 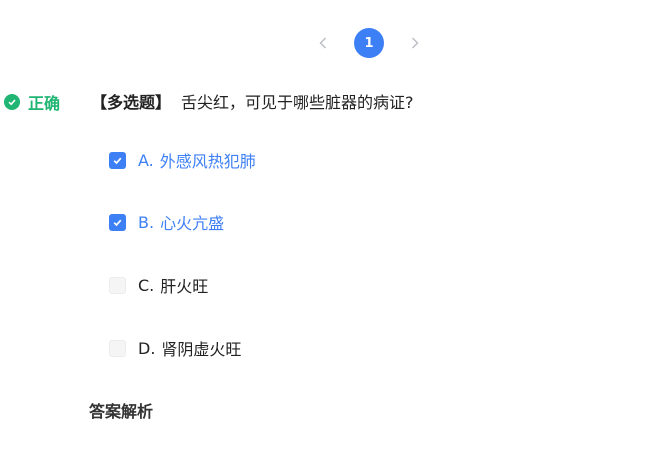 What do you see at coordinates (146, 222) in the screenshot?
I see `option-key: B.` at bounding box center [146, 222].